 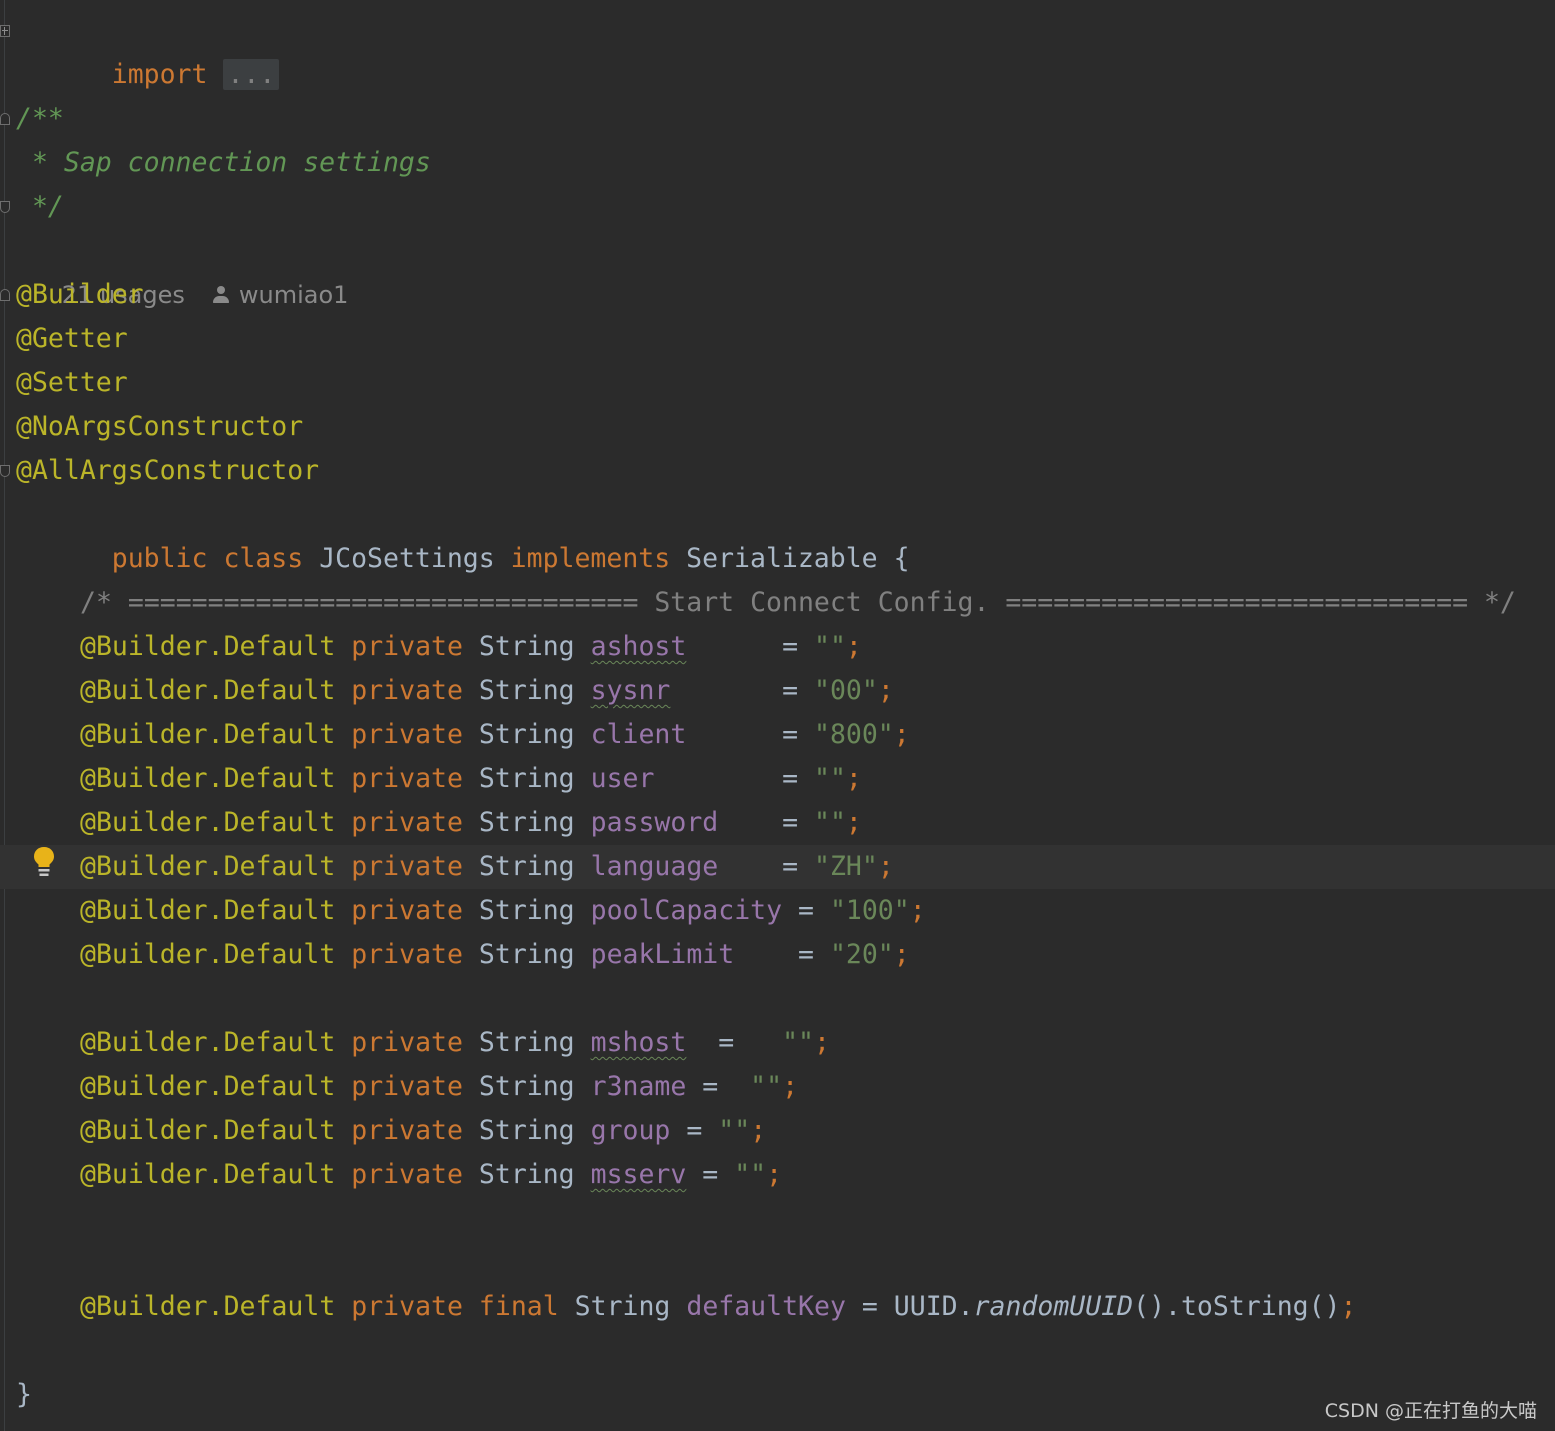 I want to click on inlay-hints-line: 21 usages wumiao1, so click(x=777, y=269).